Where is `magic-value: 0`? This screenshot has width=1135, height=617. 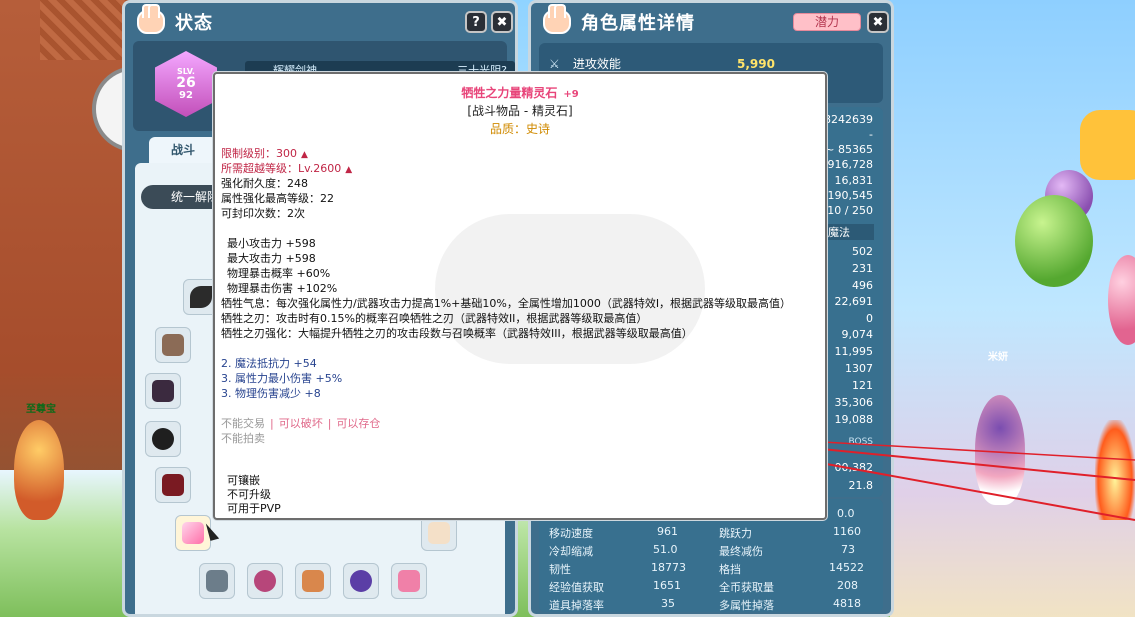 magic-value: 0 is located at coordinates (869, 318).